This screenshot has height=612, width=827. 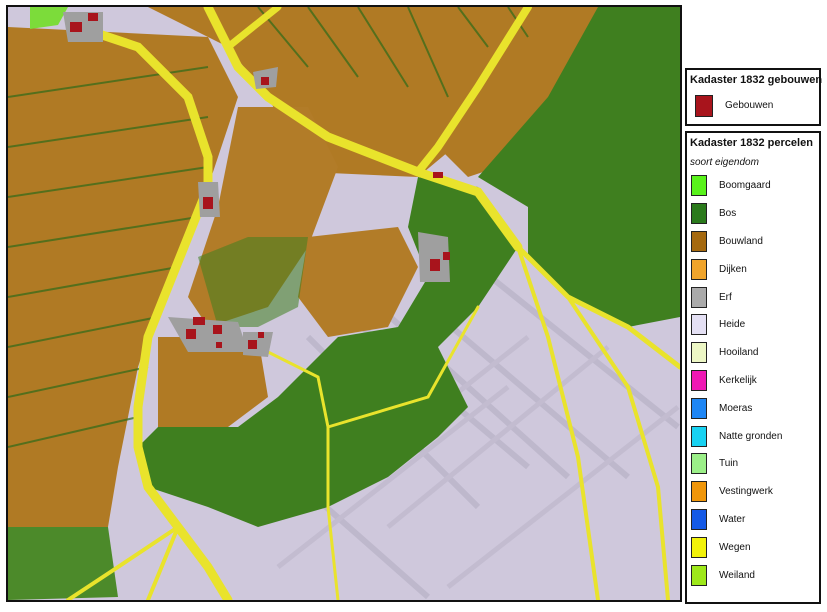 What do you see at coordinates (699, 325) in the screenshot?
I see `swatch-heide` at bounding box center [699, 325].